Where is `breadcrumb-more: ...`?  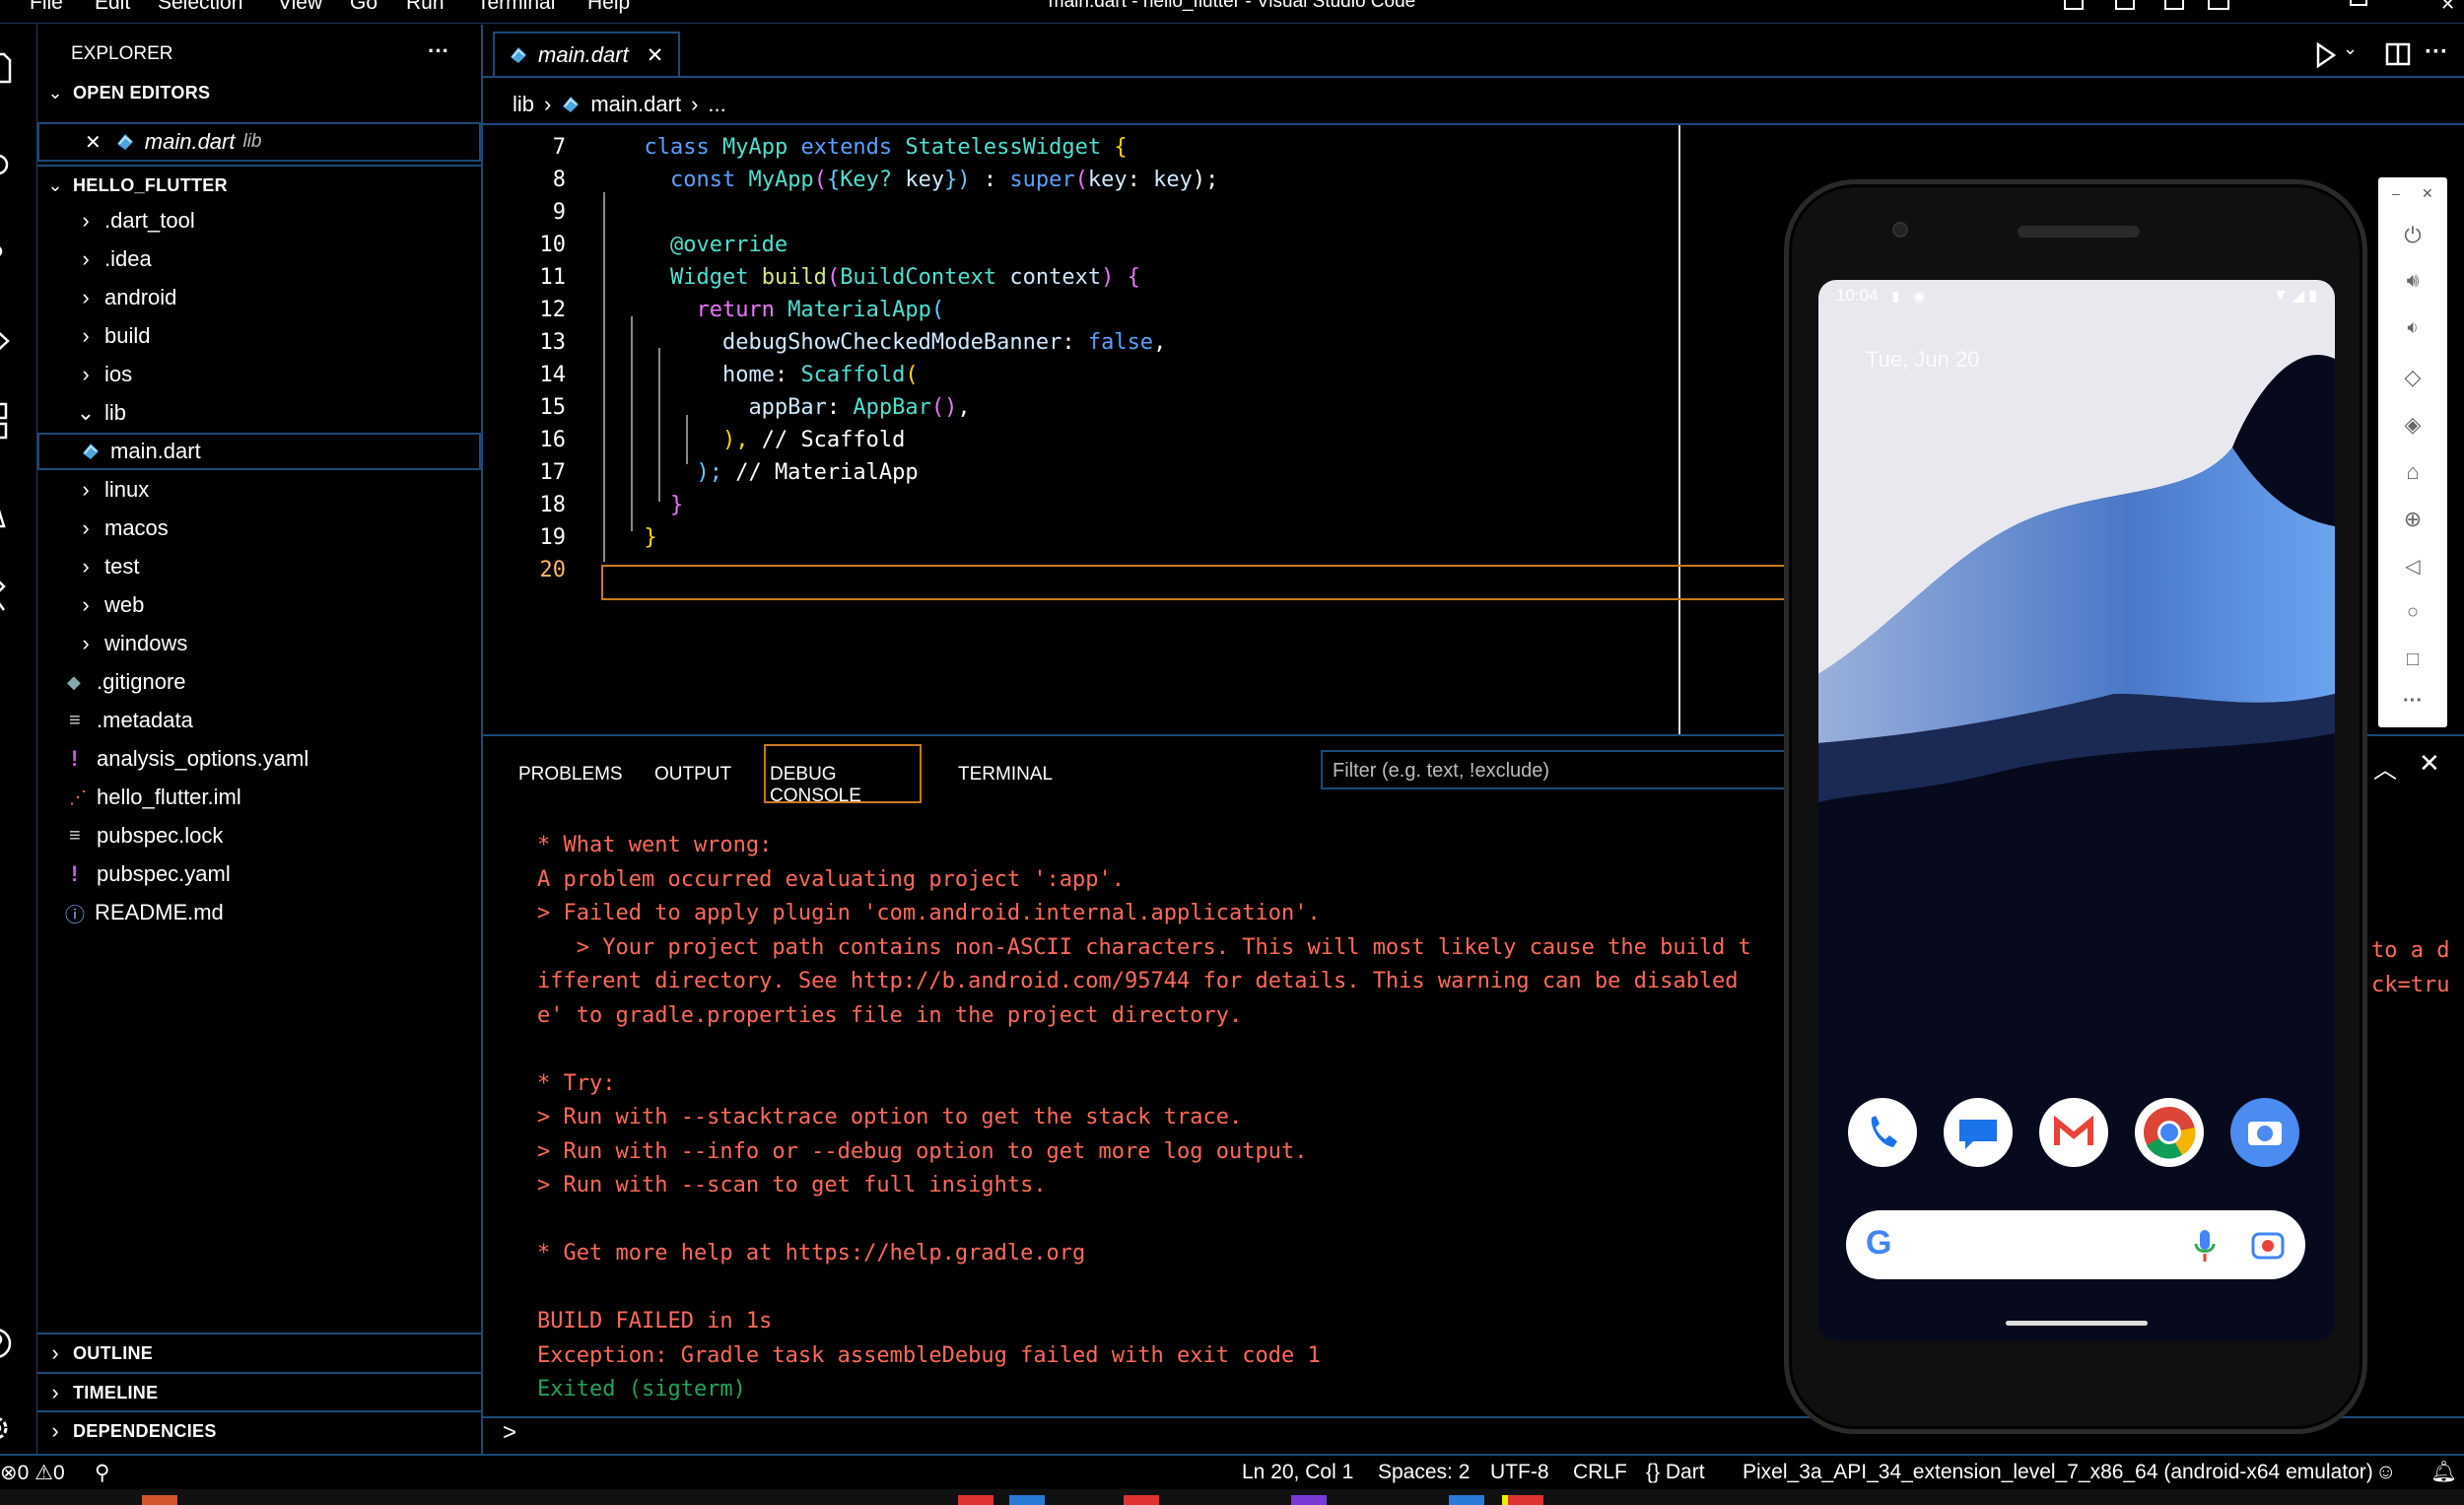 breadcrumb-more: ... is located at coordinates (716, 104).